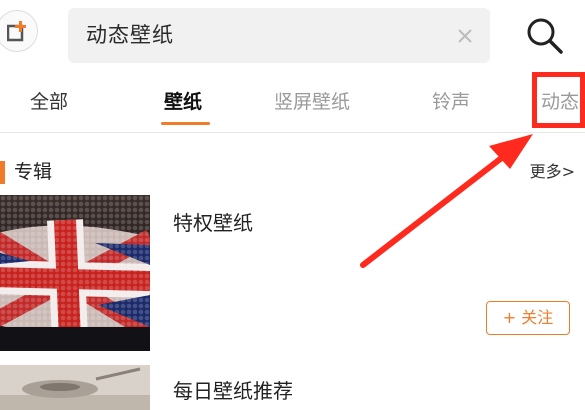 Image resolution: width=585 pixels, height=410 pixels. Describe the element at coordinates (528, 318) in the screenshot. I see `follow-button: + 关注` at that location.